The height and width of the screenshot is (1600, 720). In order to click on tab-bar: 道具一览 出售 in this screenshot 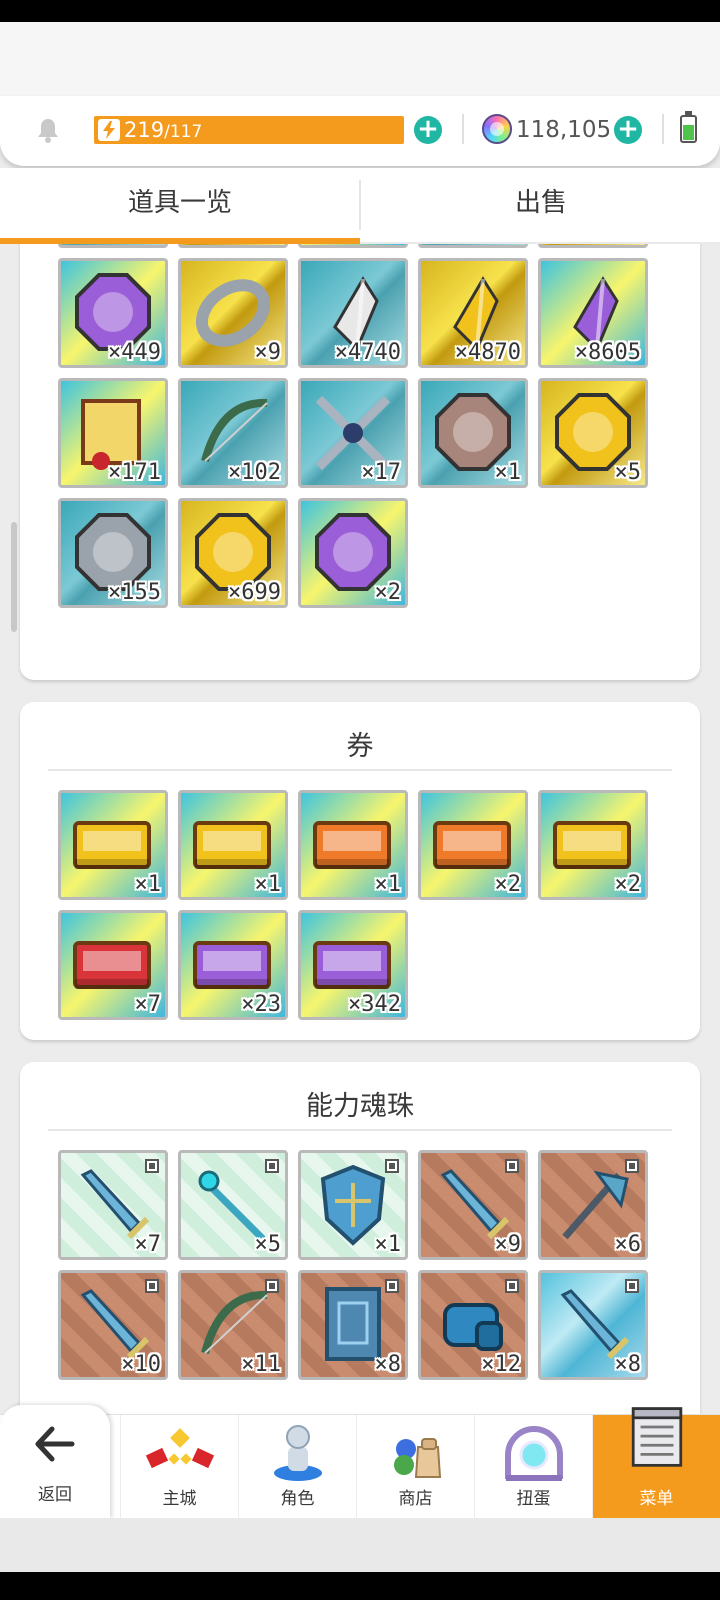, I will do `click(360, 206)`.